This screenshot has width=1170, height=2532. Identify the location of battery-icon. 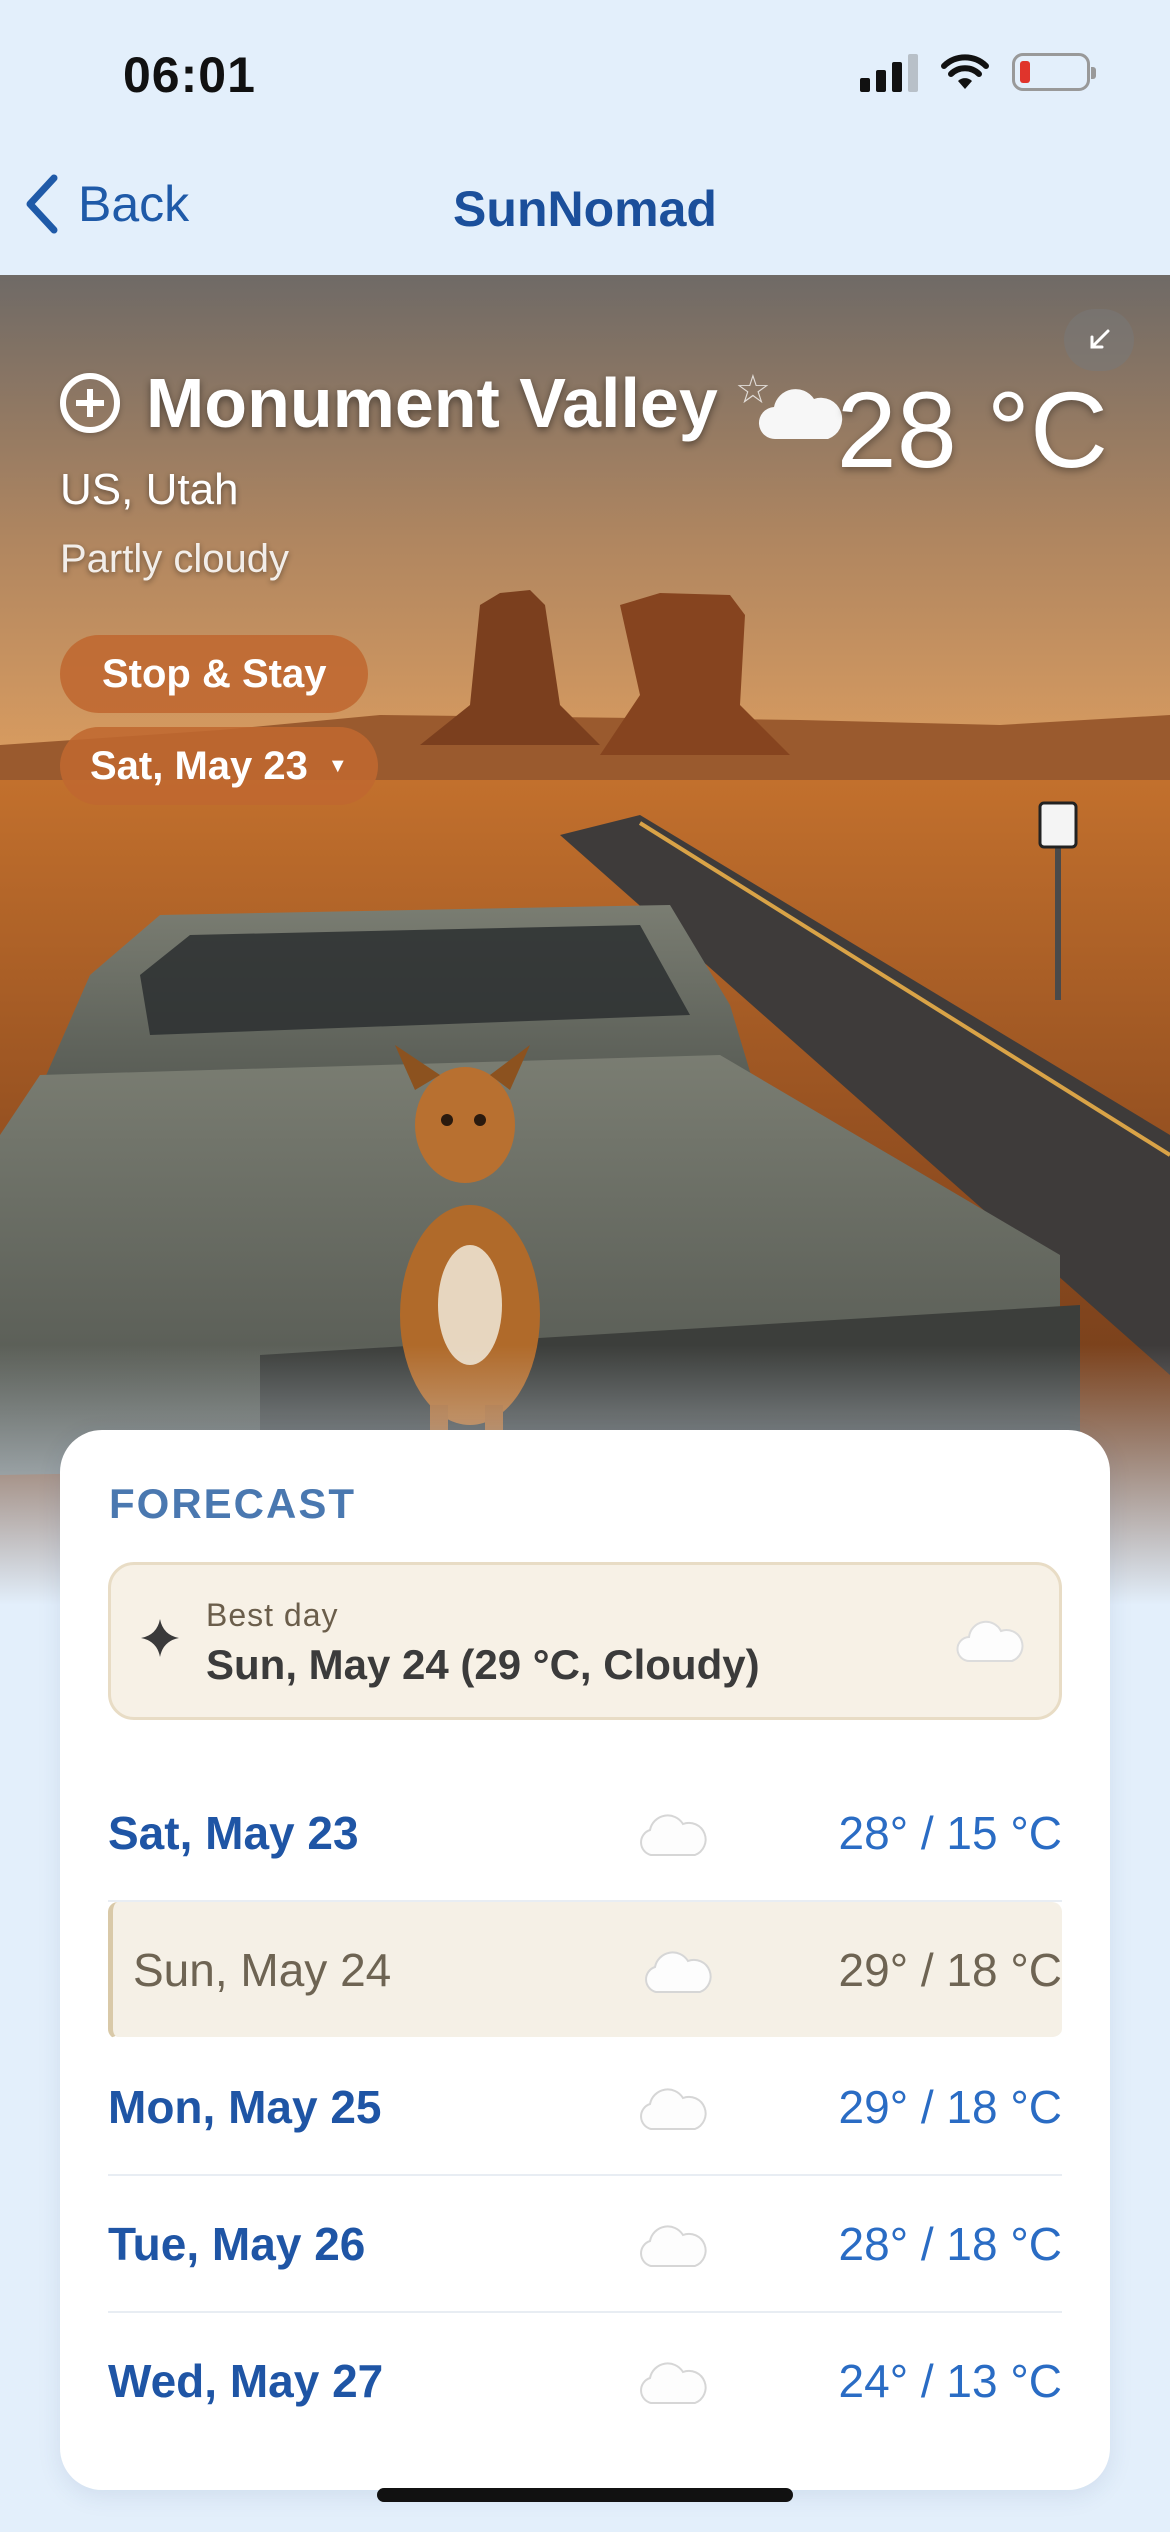
(1054, 72).